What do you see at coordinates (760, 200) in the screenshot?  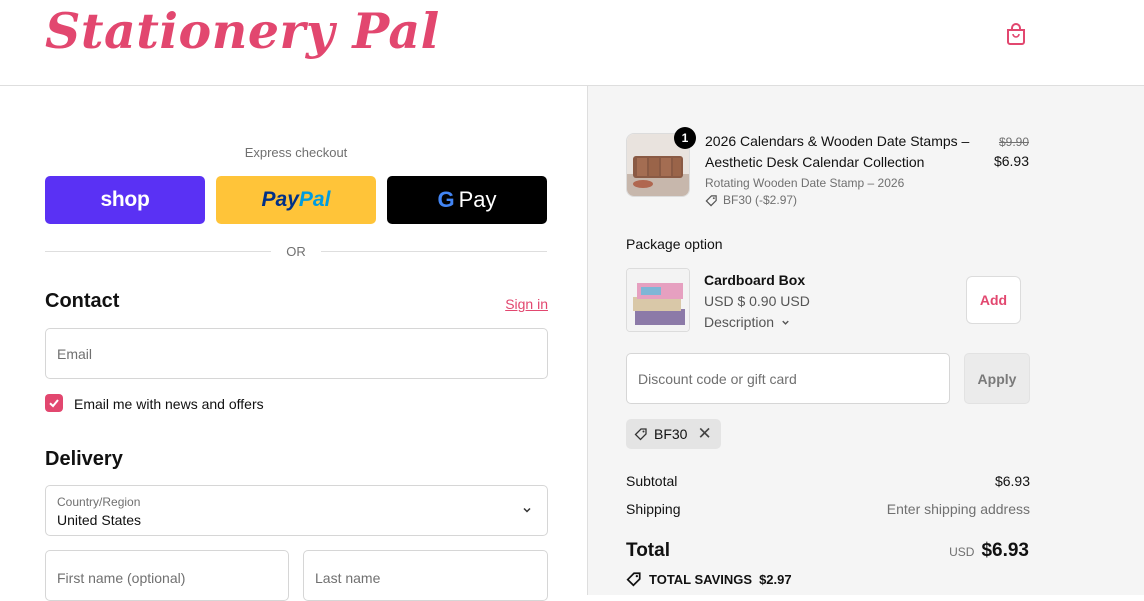 I see `product-discount-text: BF30 (-$2.97)` at bounding box center [760, 200].